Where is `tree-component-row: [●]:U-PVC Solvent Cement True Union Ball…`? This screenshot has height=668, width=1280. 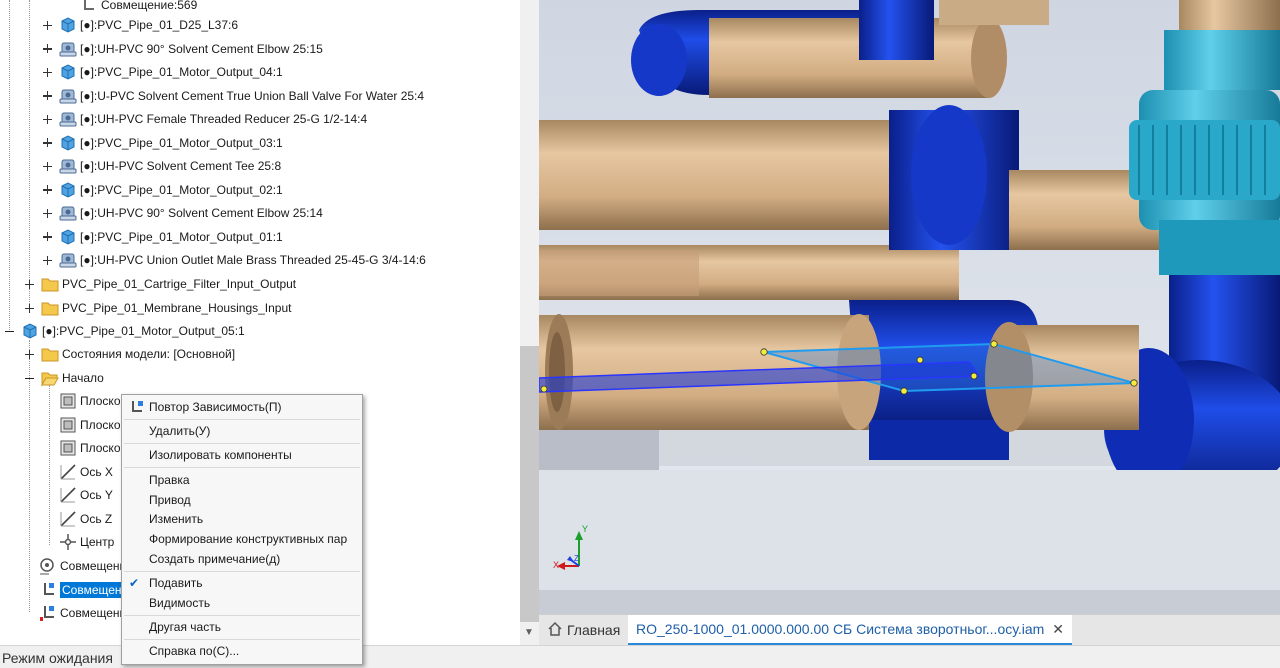
tree-component-row: [●]:U-PVC Solvent Cement True Union Ball… is located at coordinates (233, 96).